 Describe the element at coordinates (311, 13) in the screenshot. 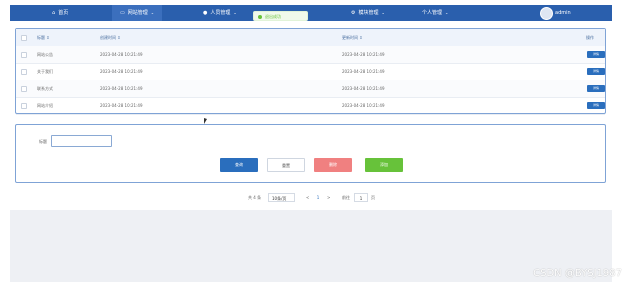

I see `top-nav: ⌂ 首页 ▭ 网站管理 ⌄ ● 人员管理 ⌄ ⚙ 模块管理 ⌄ 个人管理 ⌄ admin` at that location.